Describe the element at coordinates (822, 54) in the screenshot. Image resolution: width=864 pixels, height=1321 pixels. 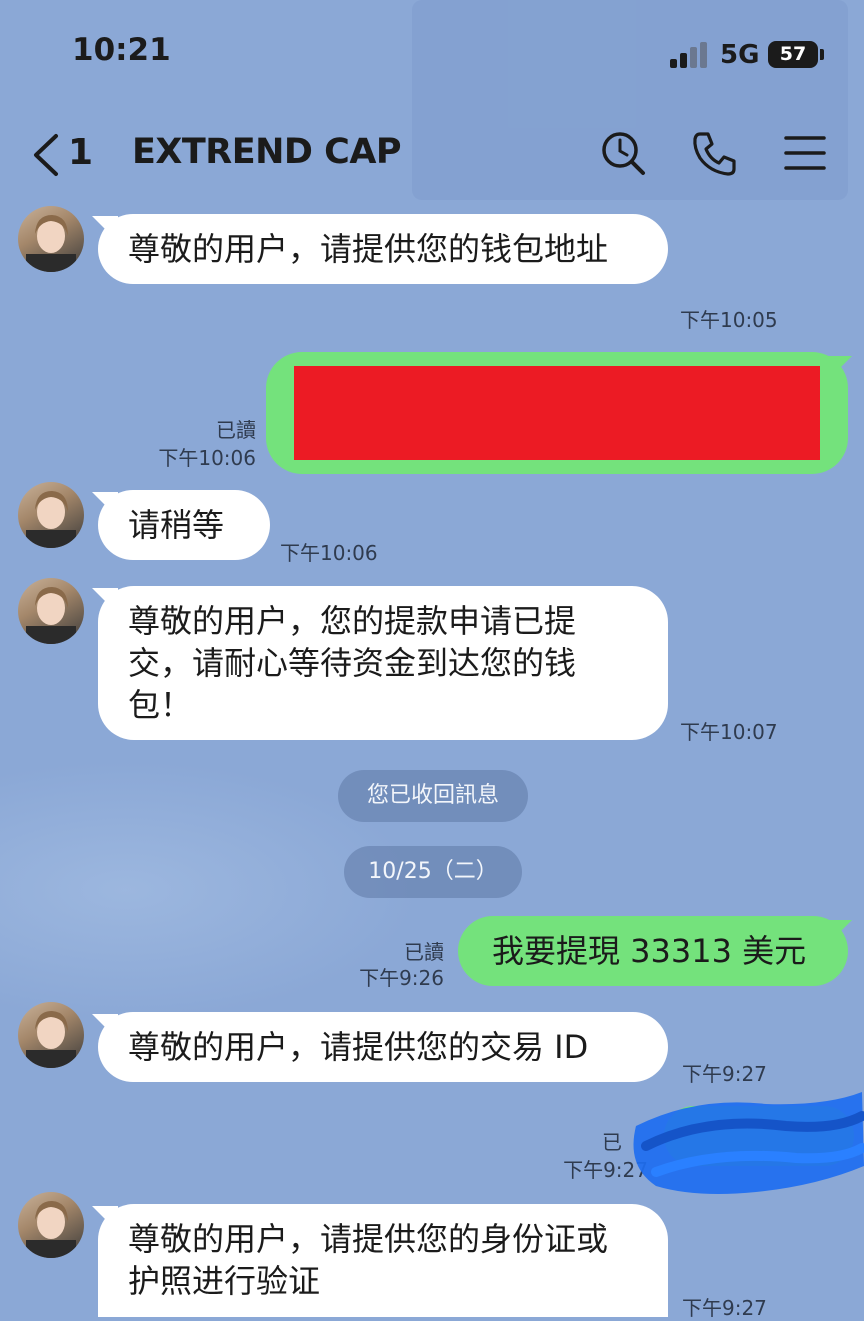
I see `battery-tip` at that location.